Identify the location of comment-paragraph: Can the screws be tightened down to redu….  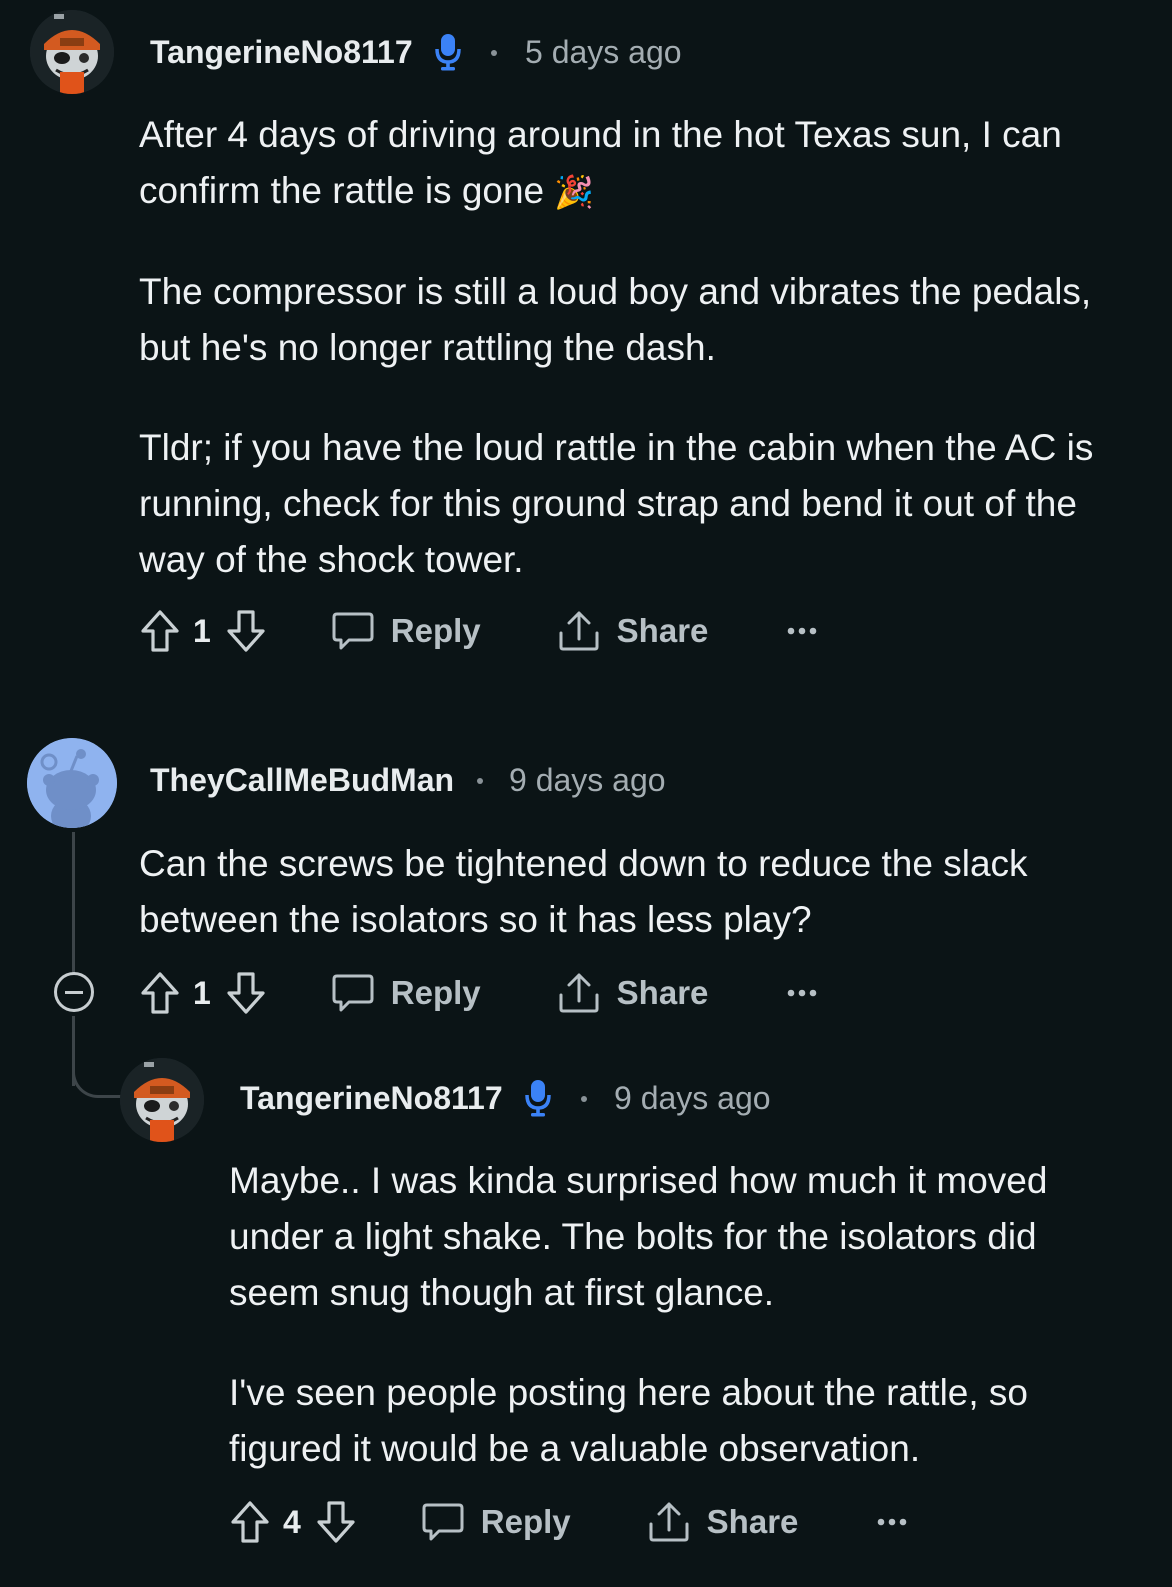
(583, 891).